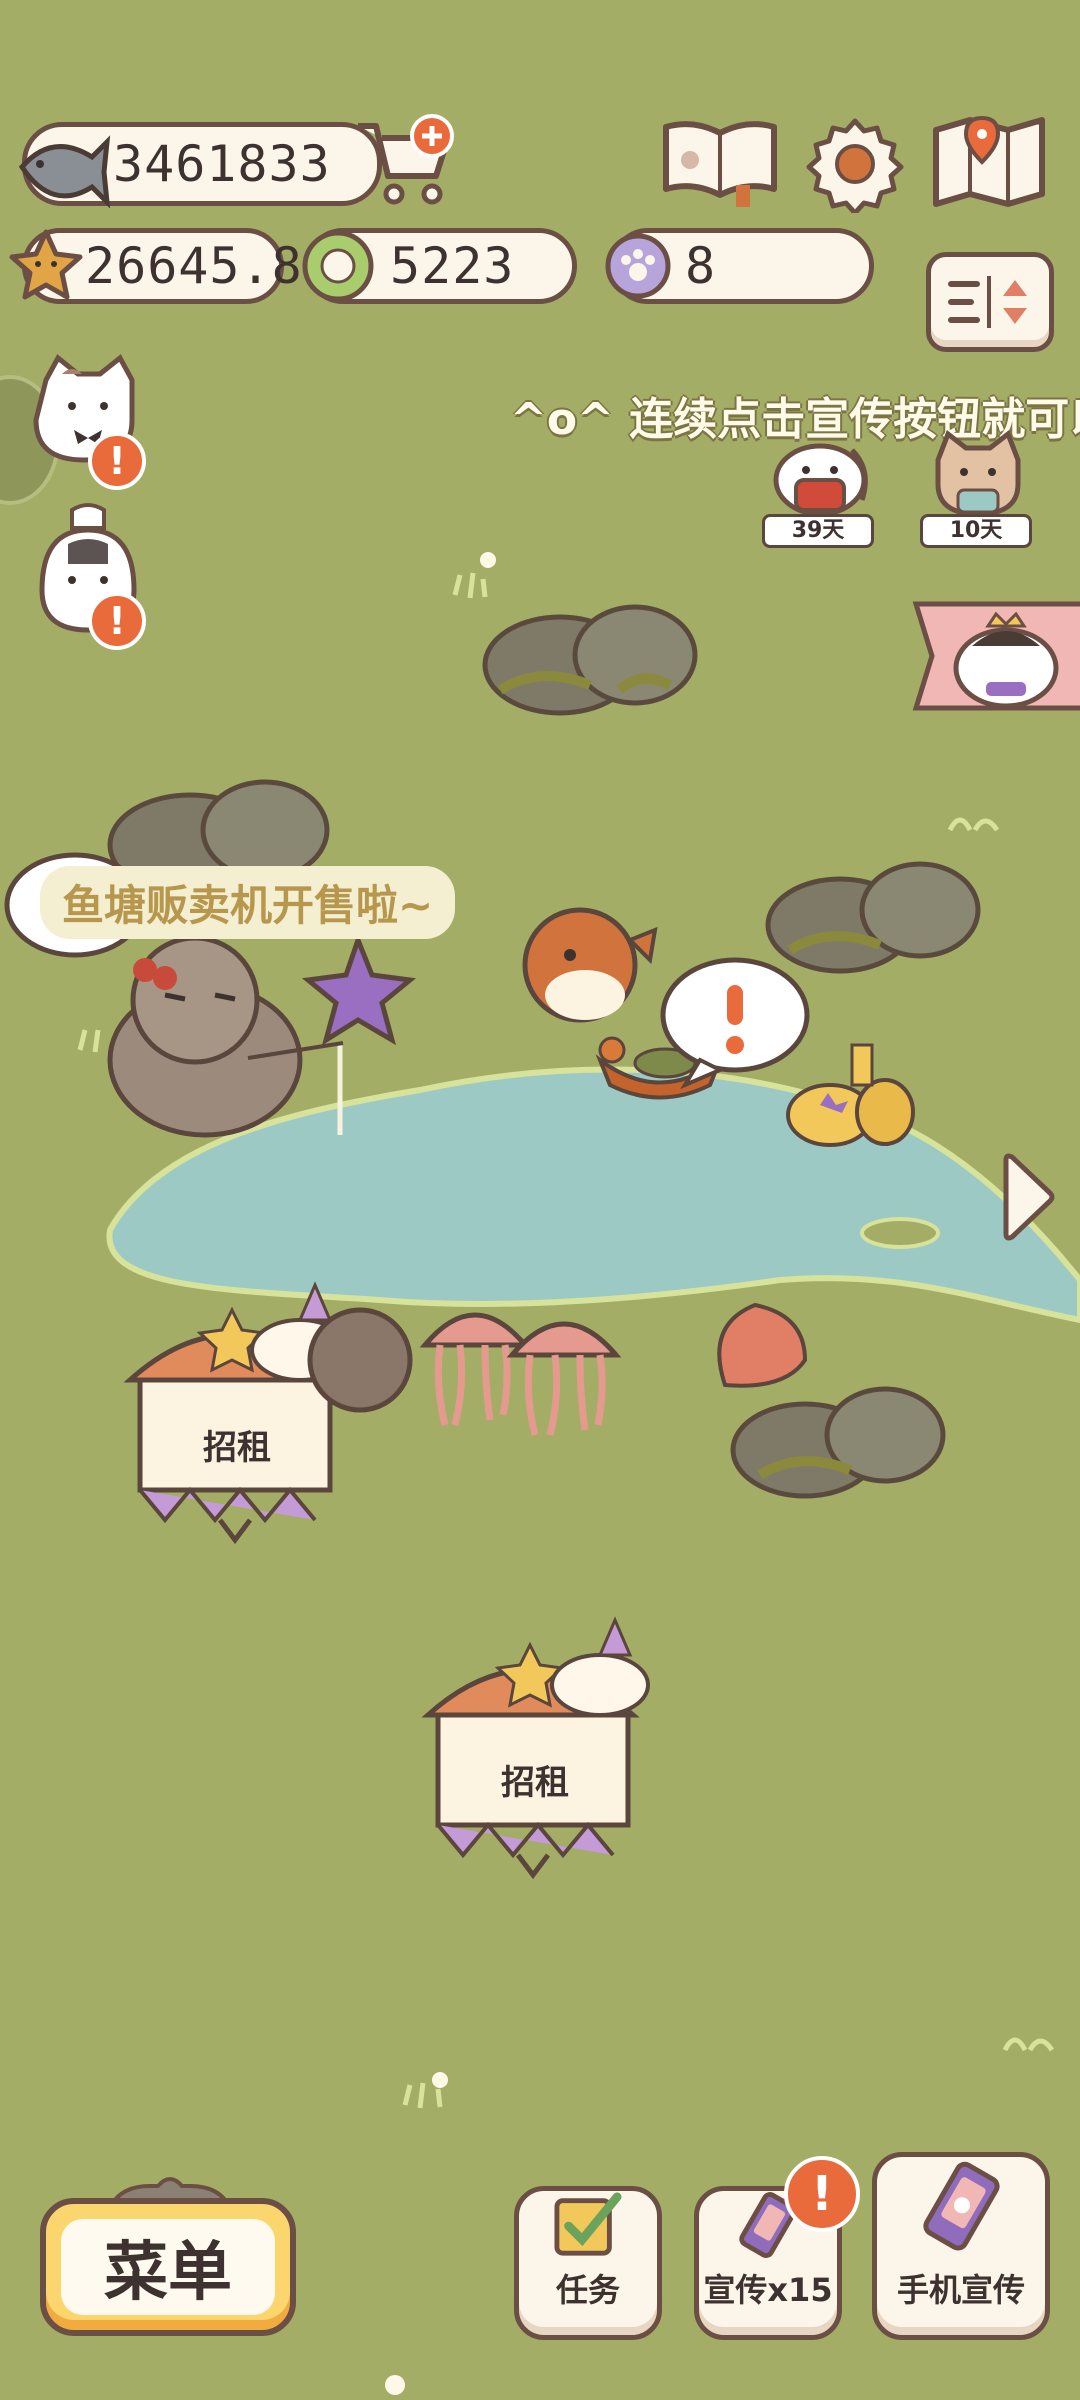 The height and width of the screenshot is (2400, 1080). I want to click on menu-label: 菜单, so click(168, 2267).